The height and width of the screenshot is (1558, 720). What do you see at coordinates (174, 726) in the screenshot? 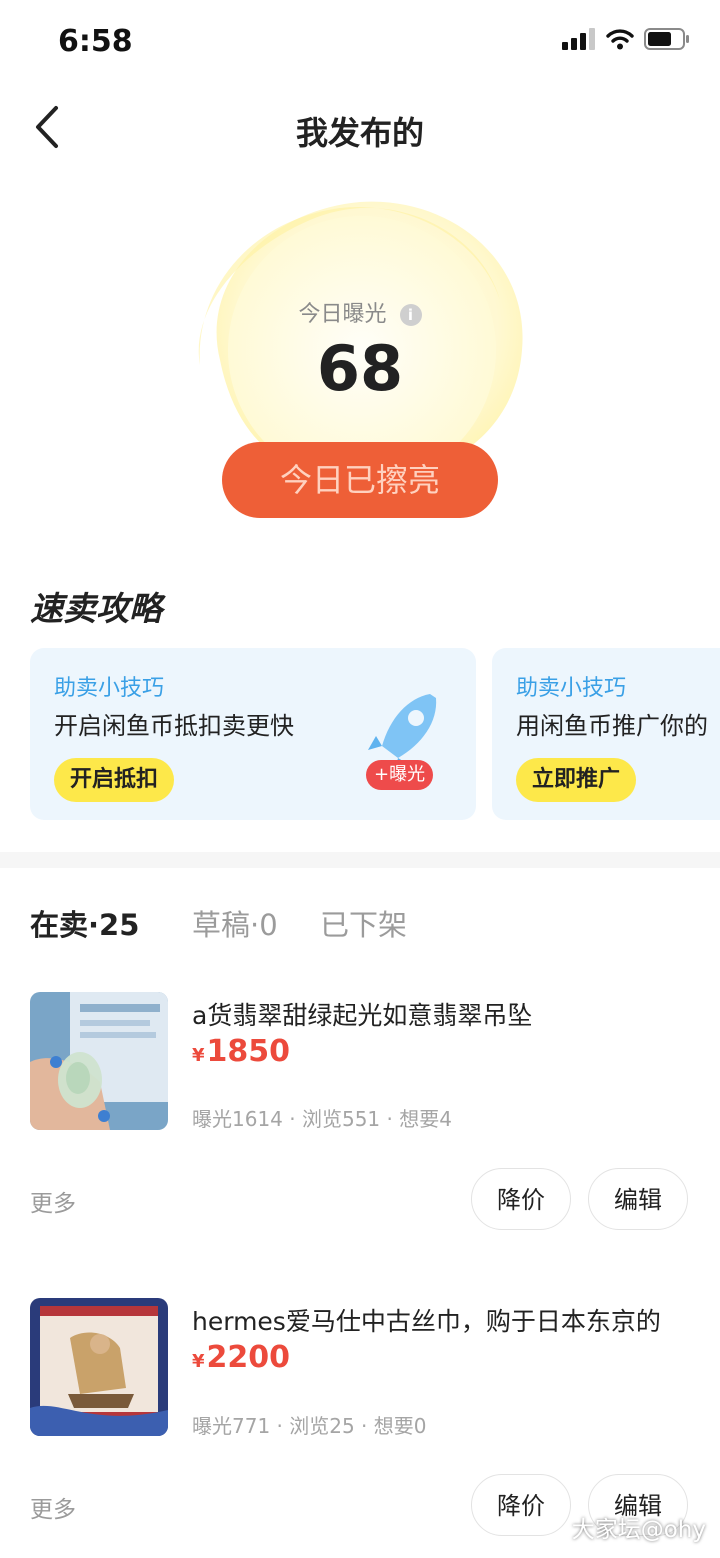
I see `tip-text: 开启闲鱼币抵扣卖更快` at bounding box center [174, 726].